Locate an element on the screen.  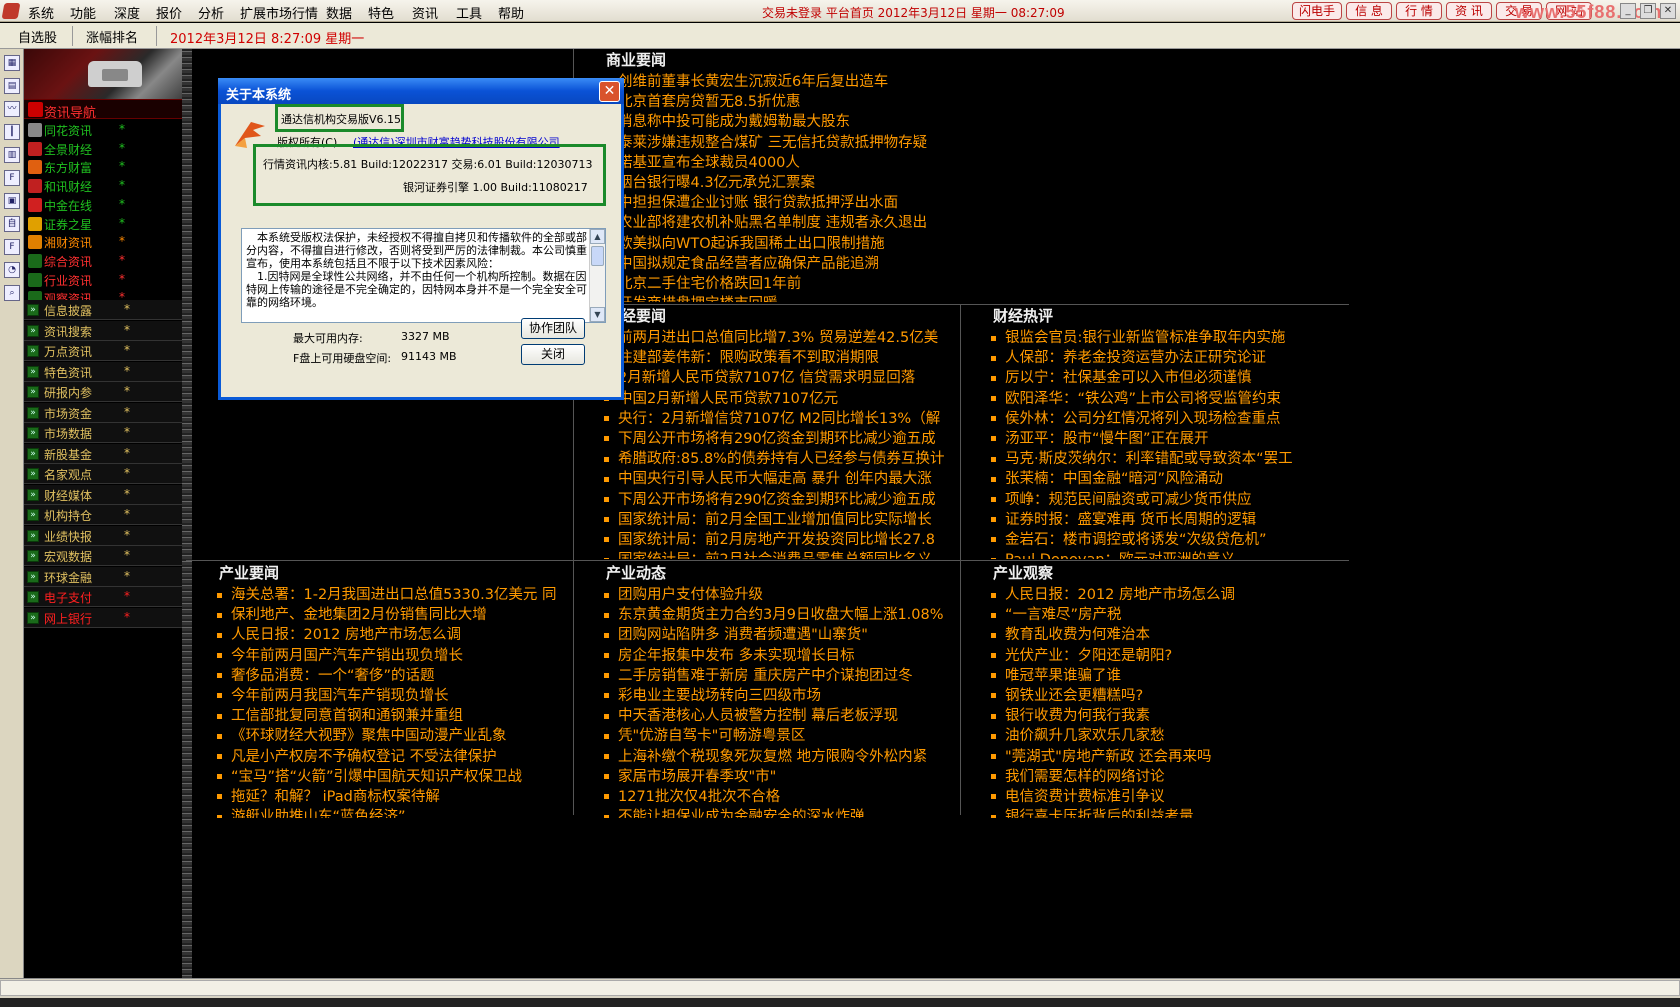
news-headline-link: 教育乱收费为何难治本 is located at coordinates (1170, 635).